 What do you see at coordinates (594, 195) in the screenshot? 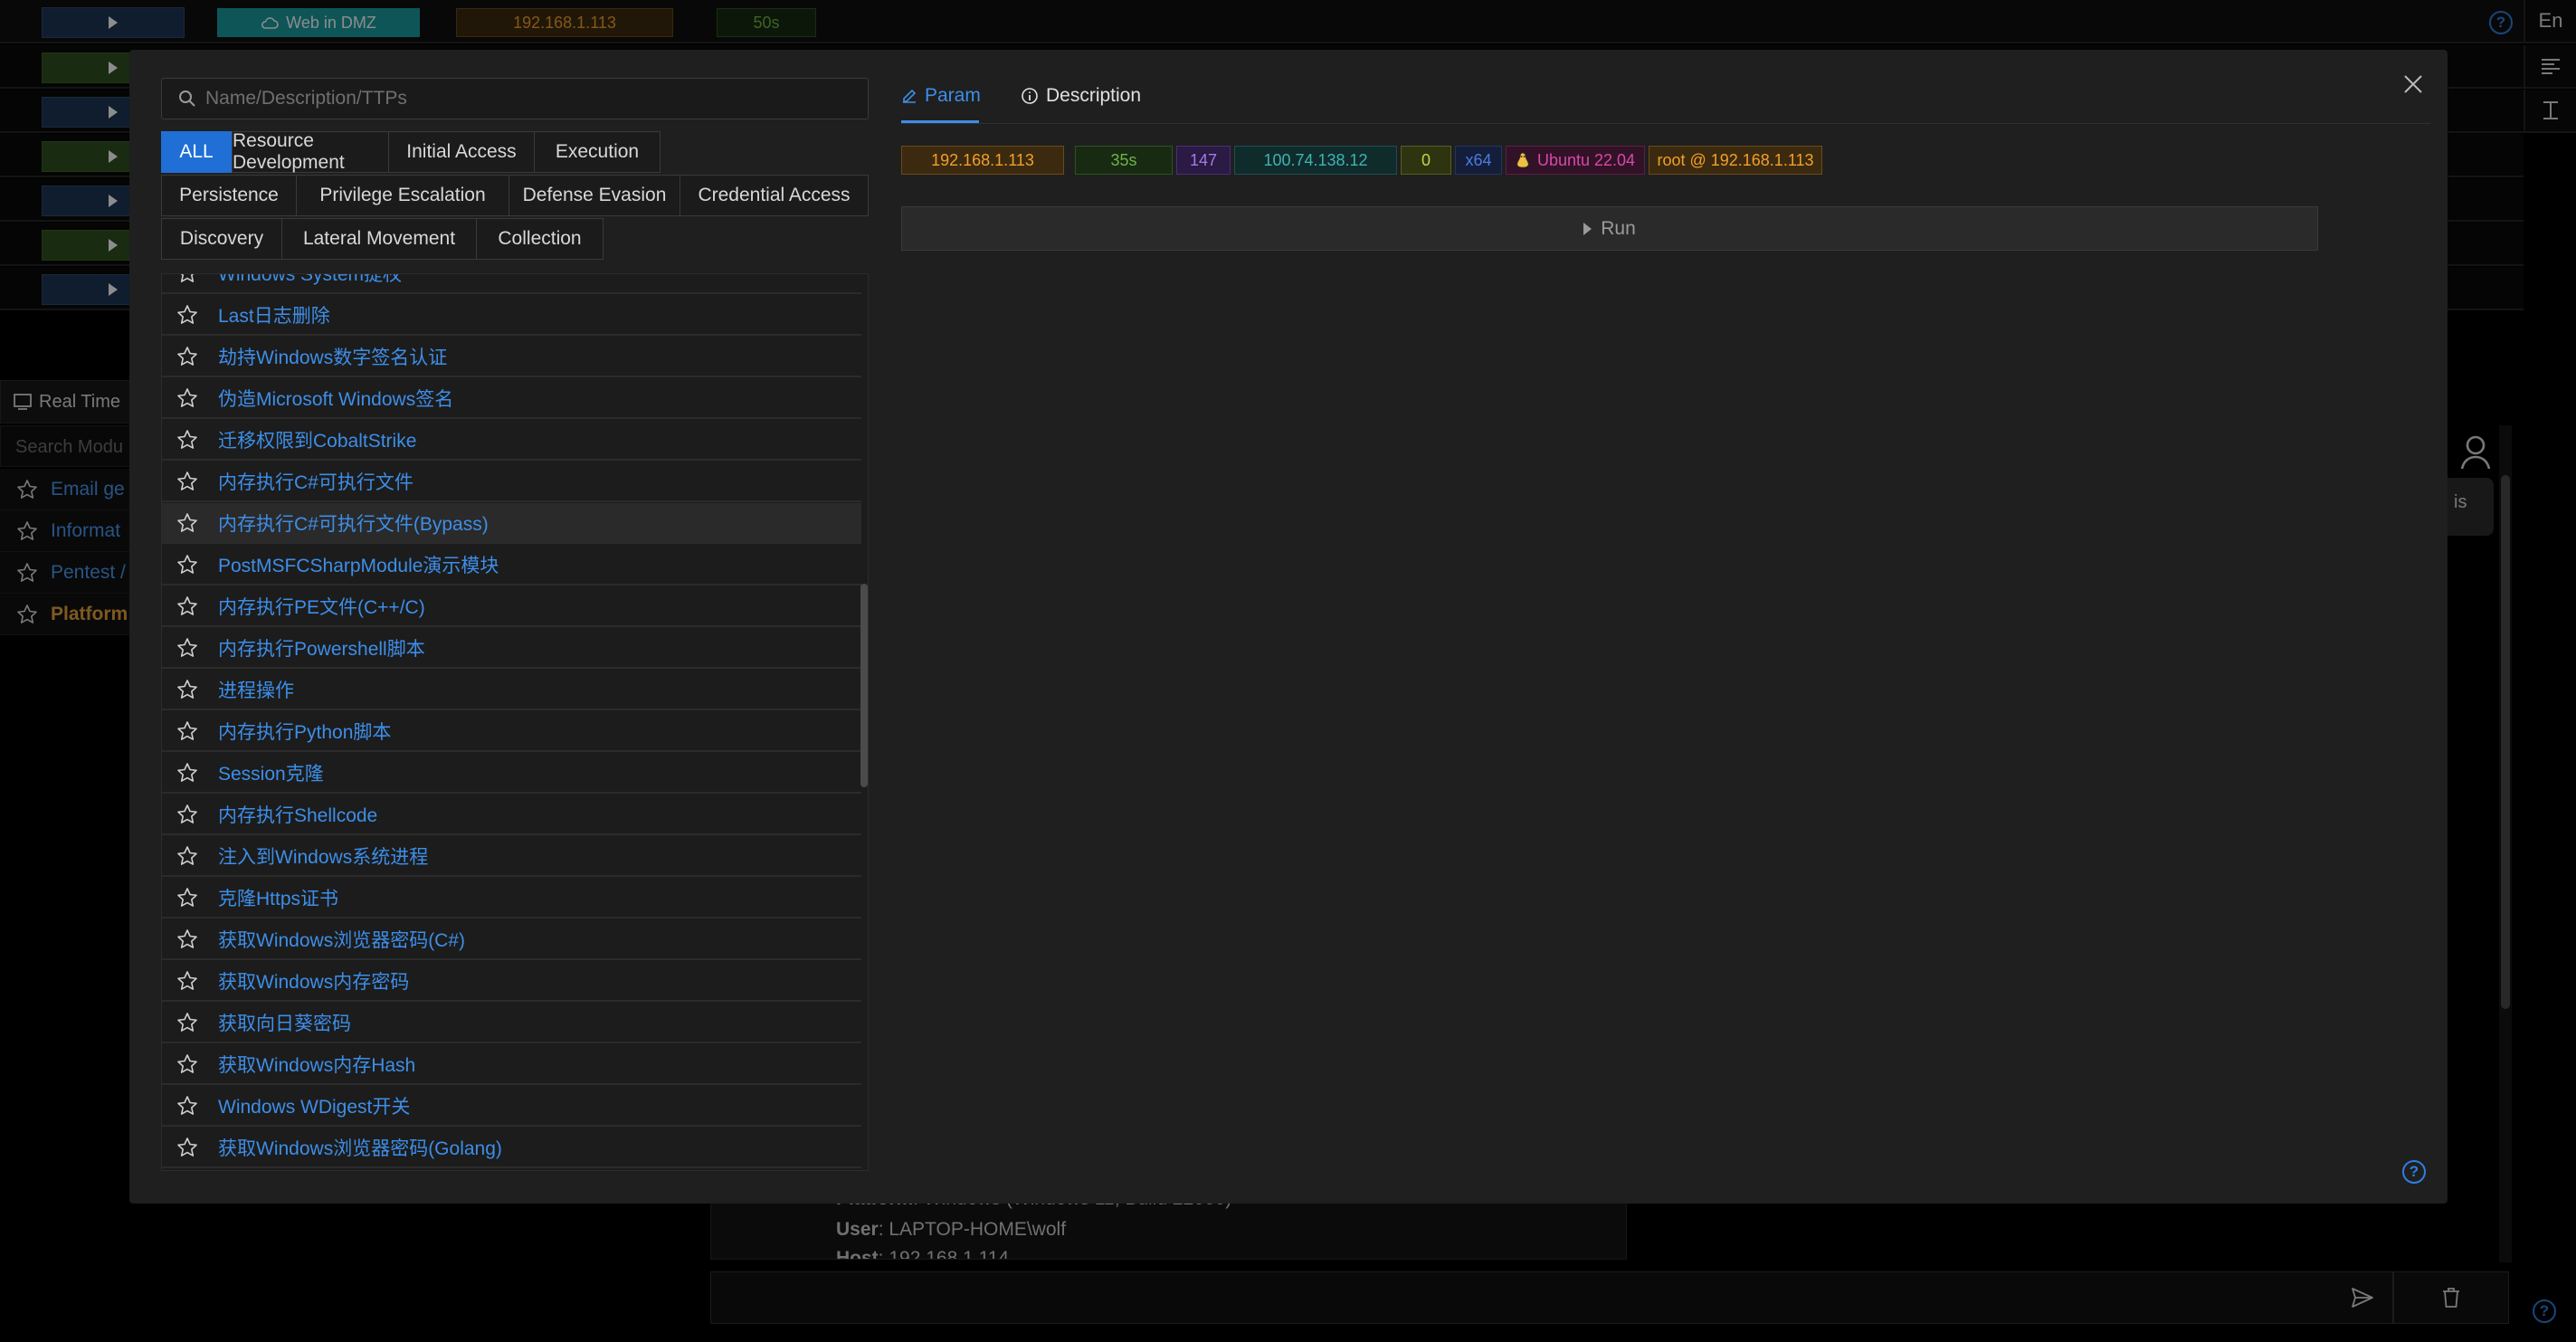
I see `tactic-defense-evasion: Defense Evasion` at bounding box center [594, 195].